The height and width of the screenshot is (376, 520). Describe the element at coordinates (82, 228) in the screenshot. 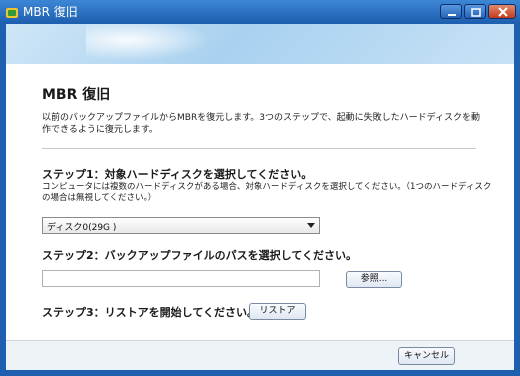

I see `disk-select-value: ディスク0(29G )` at that location.